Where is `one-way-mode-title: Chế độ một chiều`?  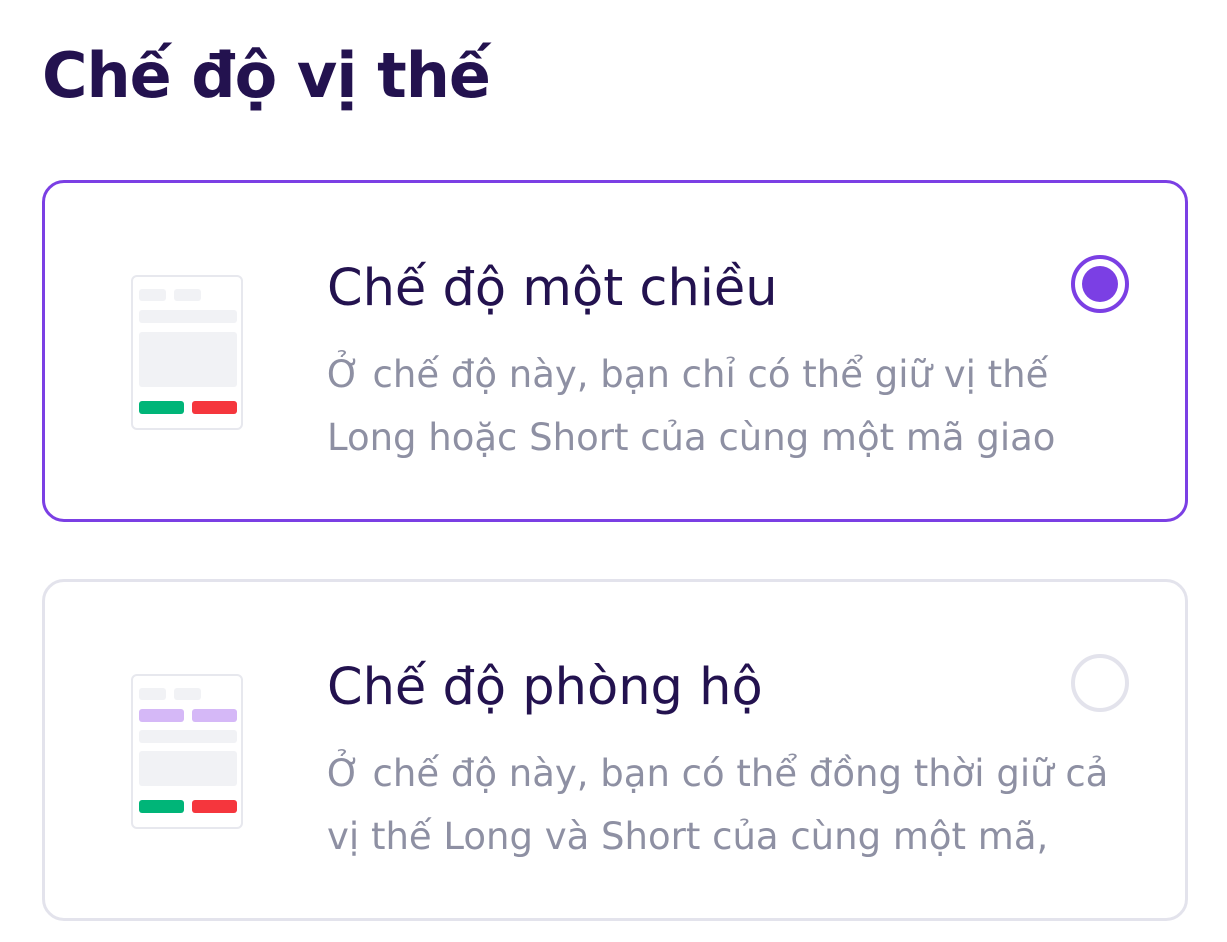
one-way-mode-title: Chế độ một chiều is located at coordinates (552, 288).